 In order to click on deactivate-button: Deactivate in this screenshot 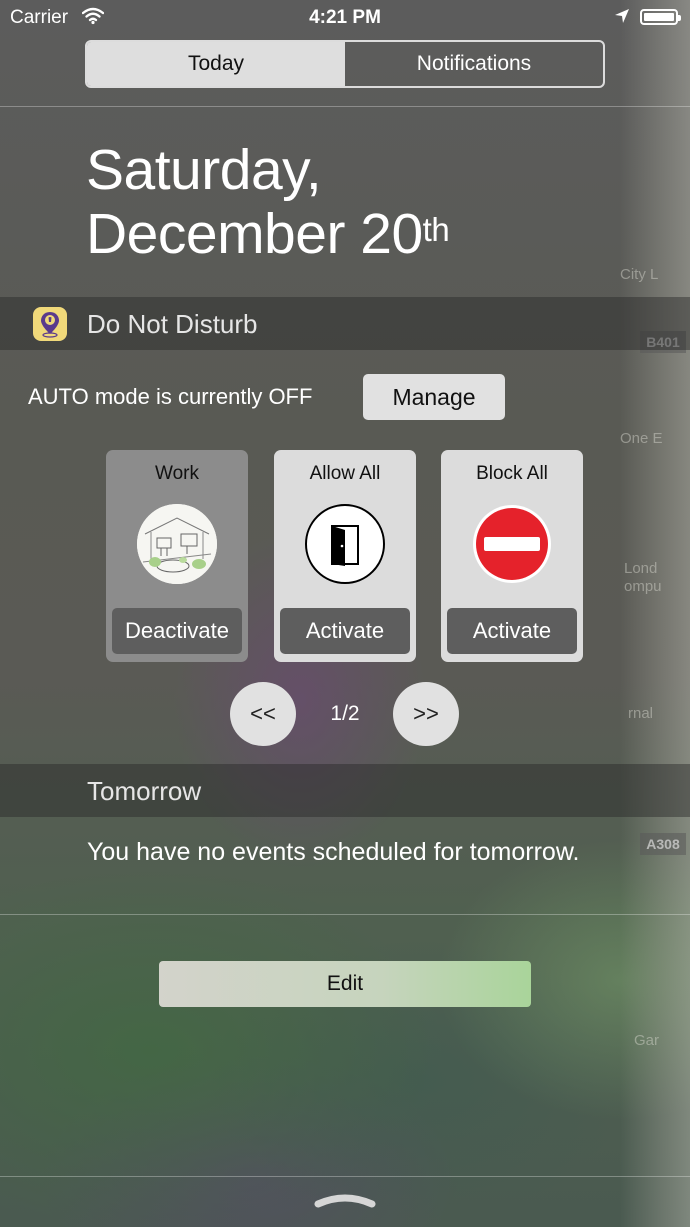, I will do `click(177, 631)`.